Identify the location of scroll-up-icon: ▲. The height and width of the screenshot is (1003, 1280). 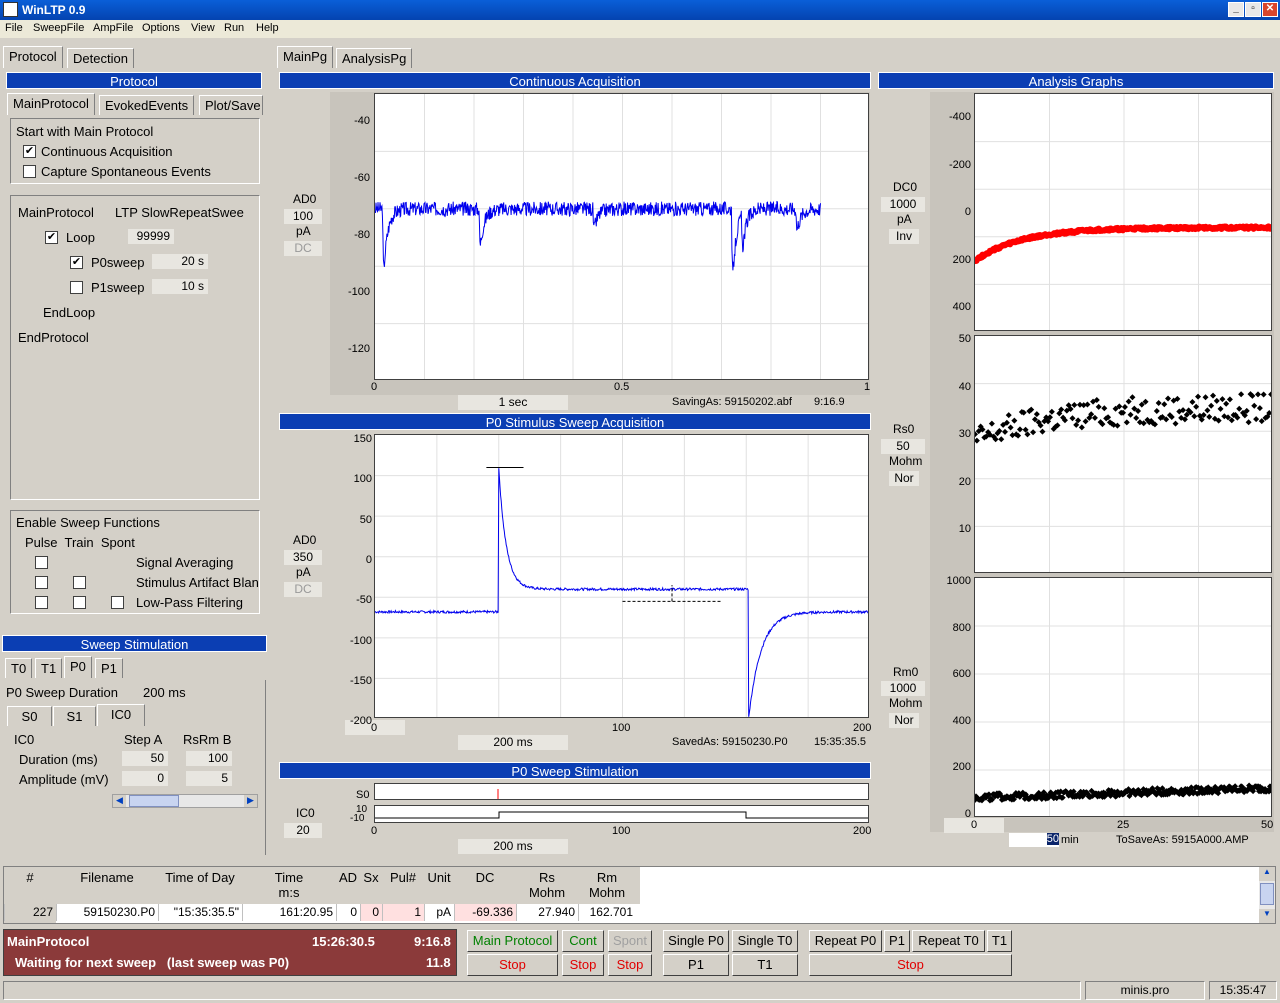
(1267, 874).